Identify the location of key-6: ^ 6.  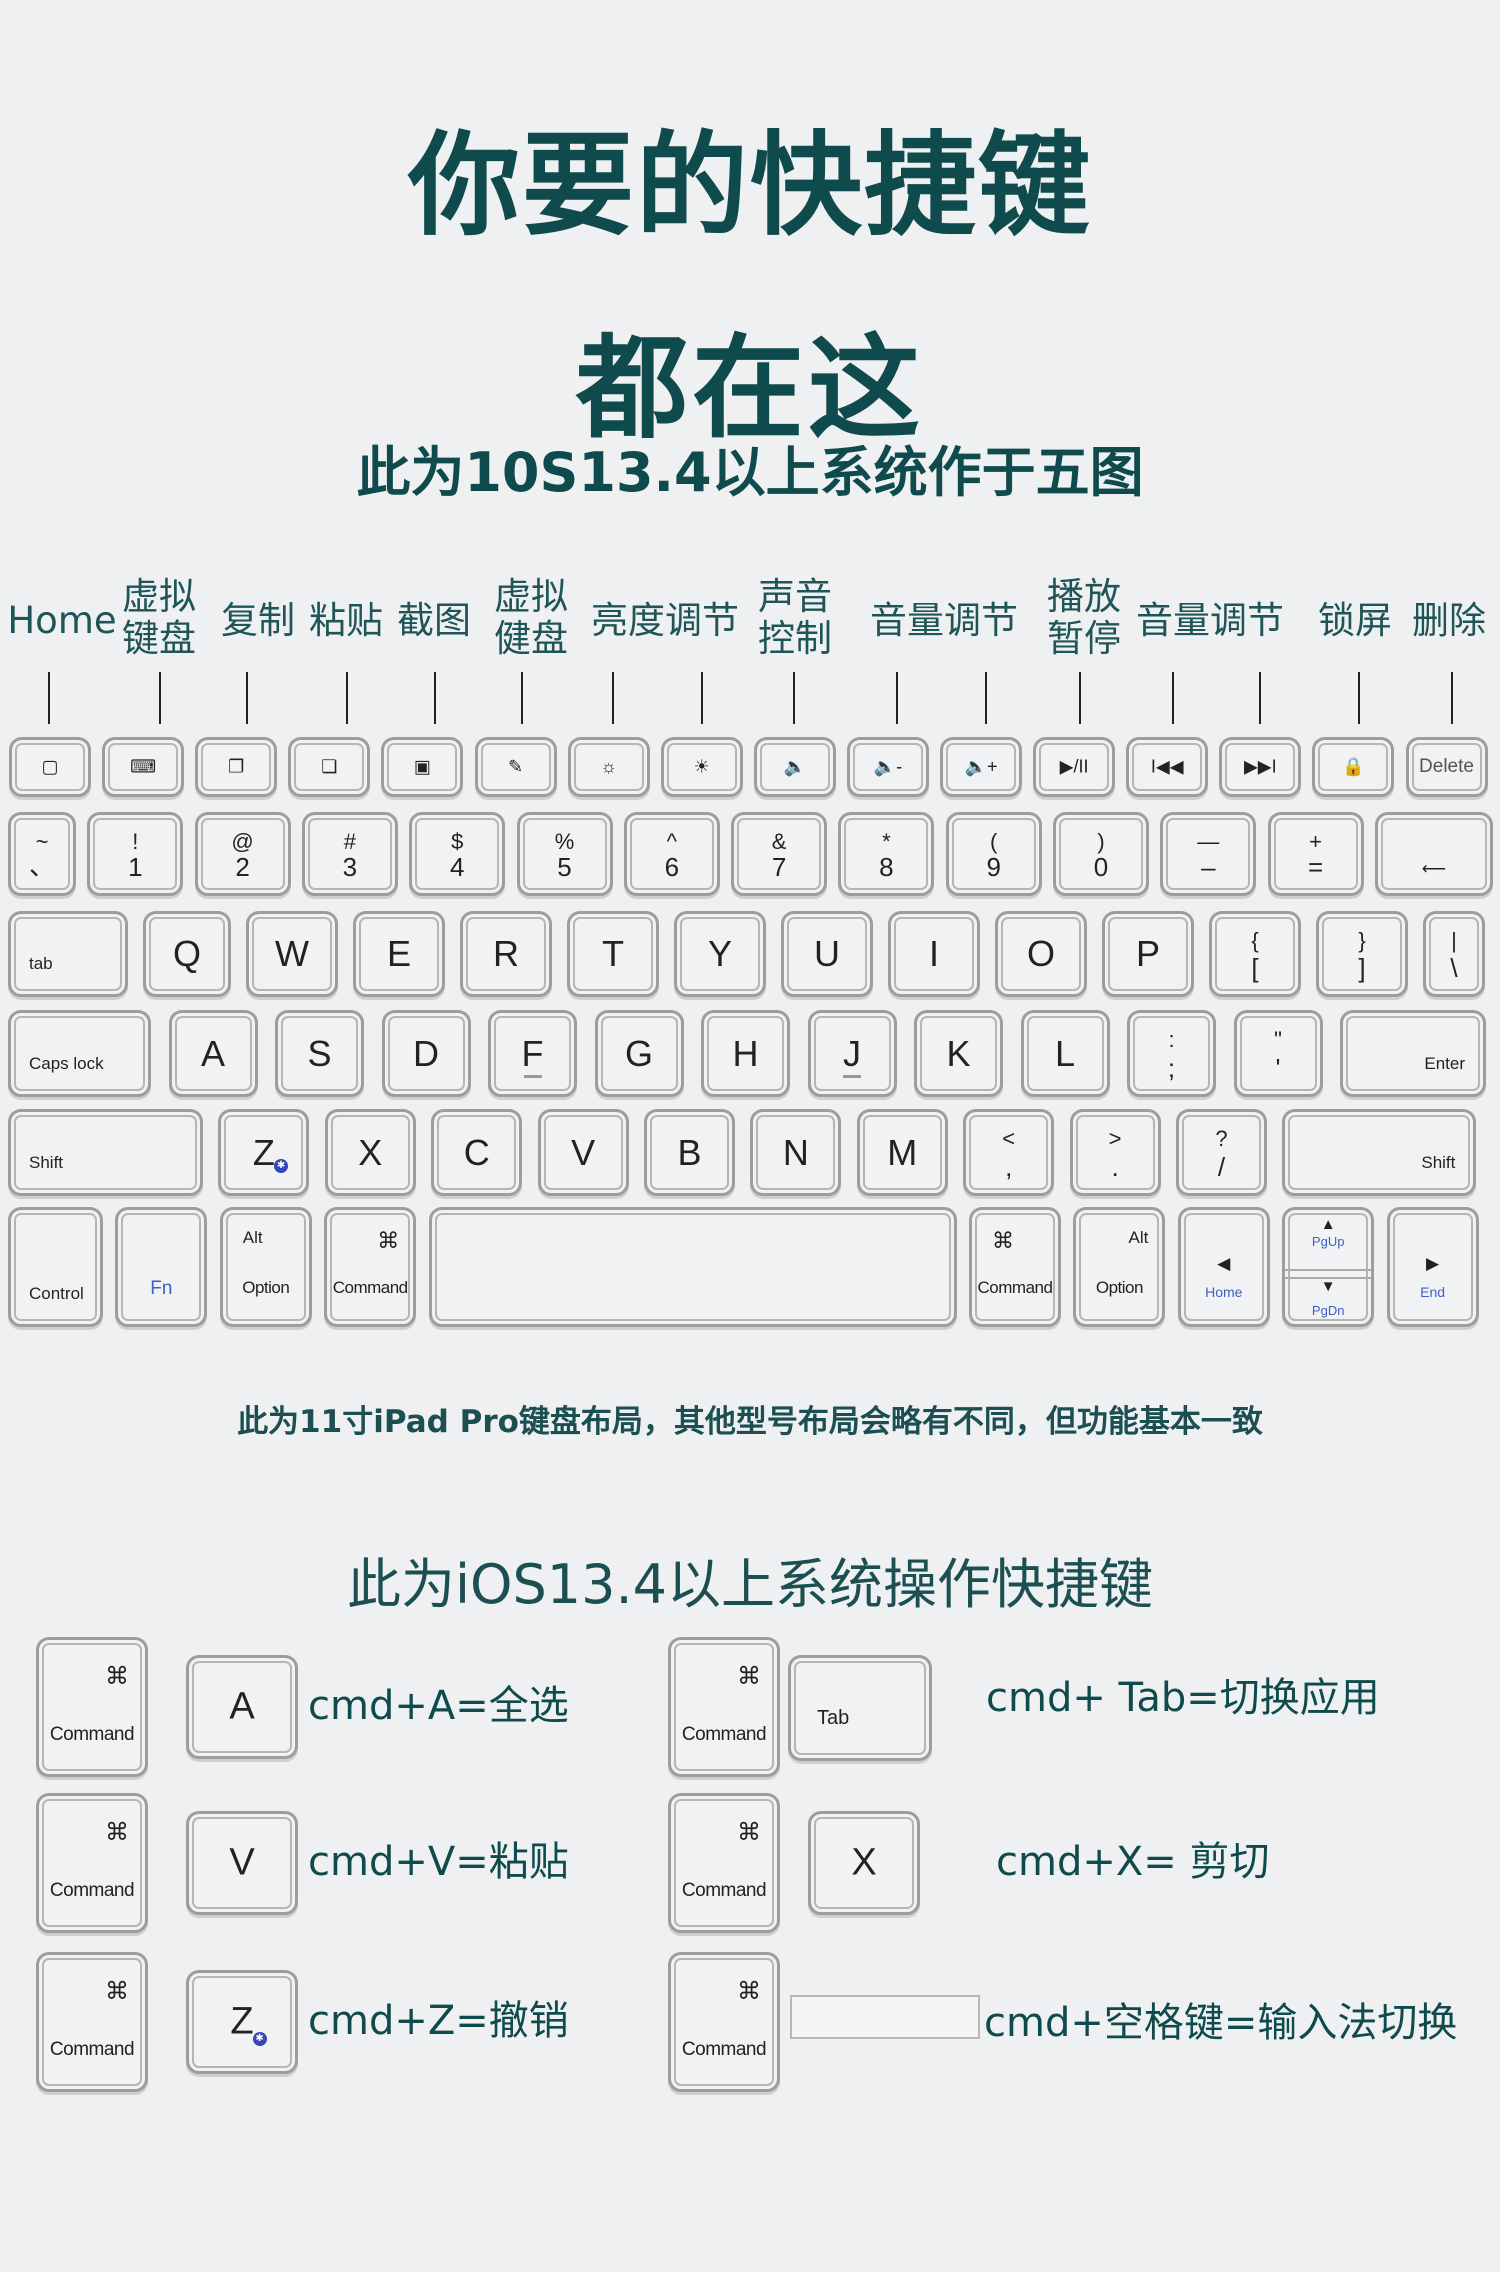
(671, 854).